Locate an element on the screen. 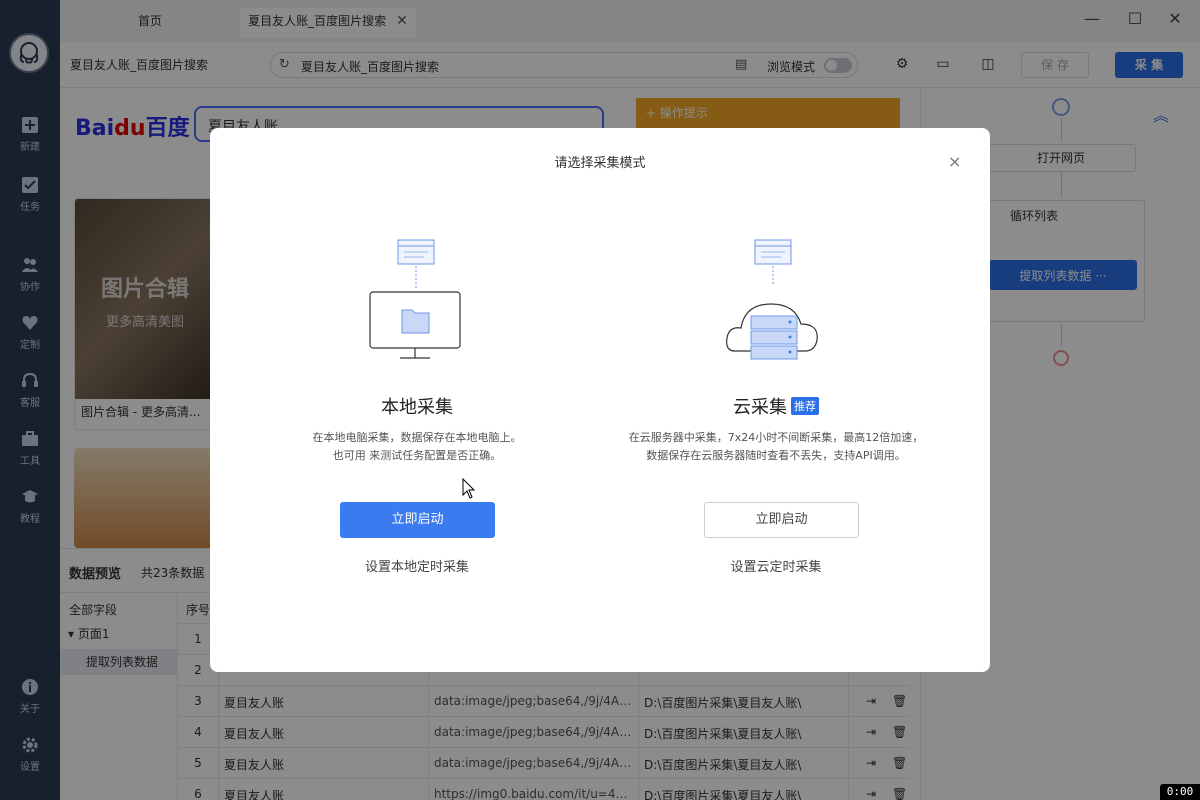 The image size is (1200, 800). cloud-desc-line1: 在云服务器中采集，7x24小时不间断采集，最高12倍加速， is located at coordinates (776, 437).